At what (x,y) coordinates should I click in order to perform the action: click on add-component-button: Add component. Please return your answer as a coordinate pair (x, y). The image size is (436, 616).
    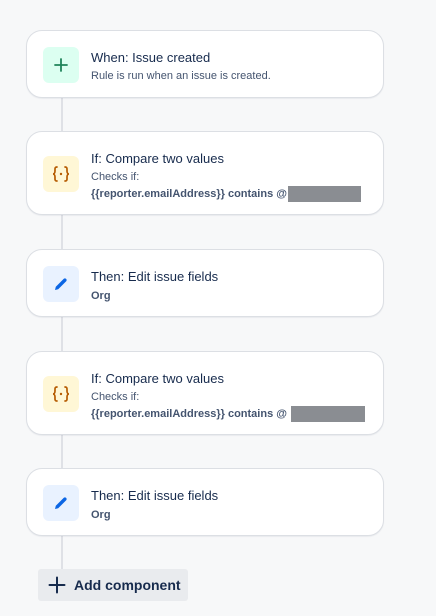
    Looking at the image, I should click on (113, 585).